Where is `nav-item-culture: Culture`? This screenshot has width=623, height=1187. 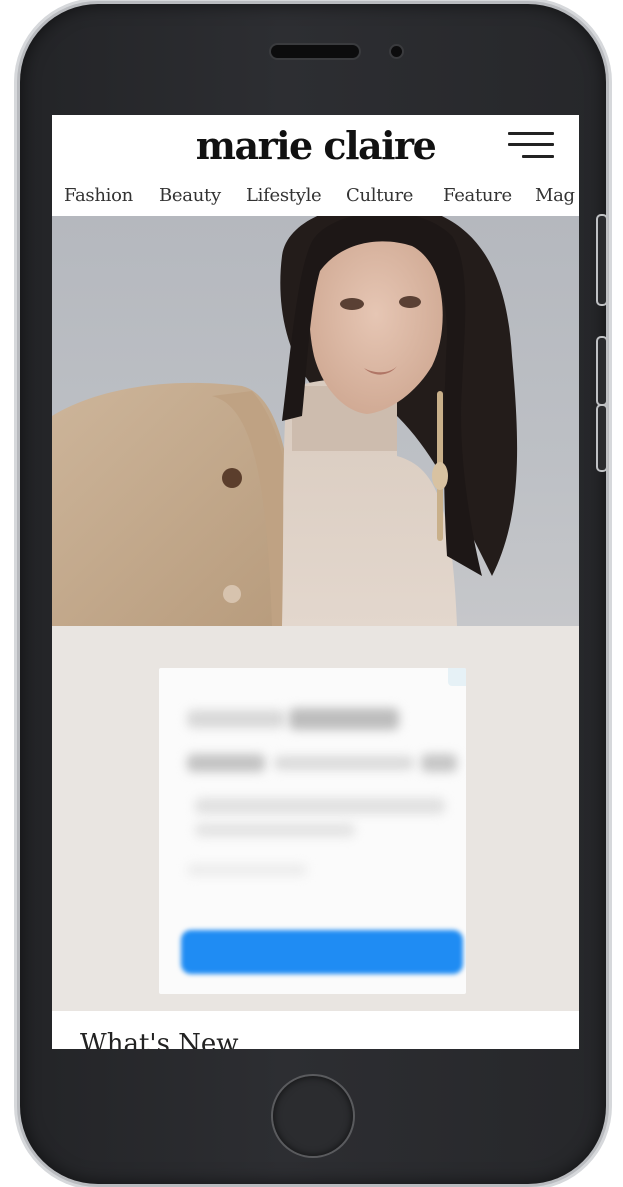
nav-item-culture: Culture is located at coordinates (379, 195).